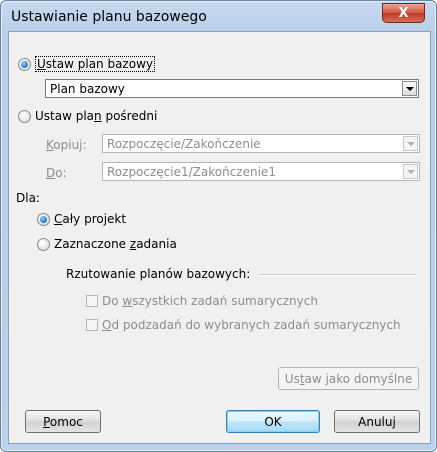  I want to click on set-as-default-button: Ustaw jako domyślne, so click(348, 378).